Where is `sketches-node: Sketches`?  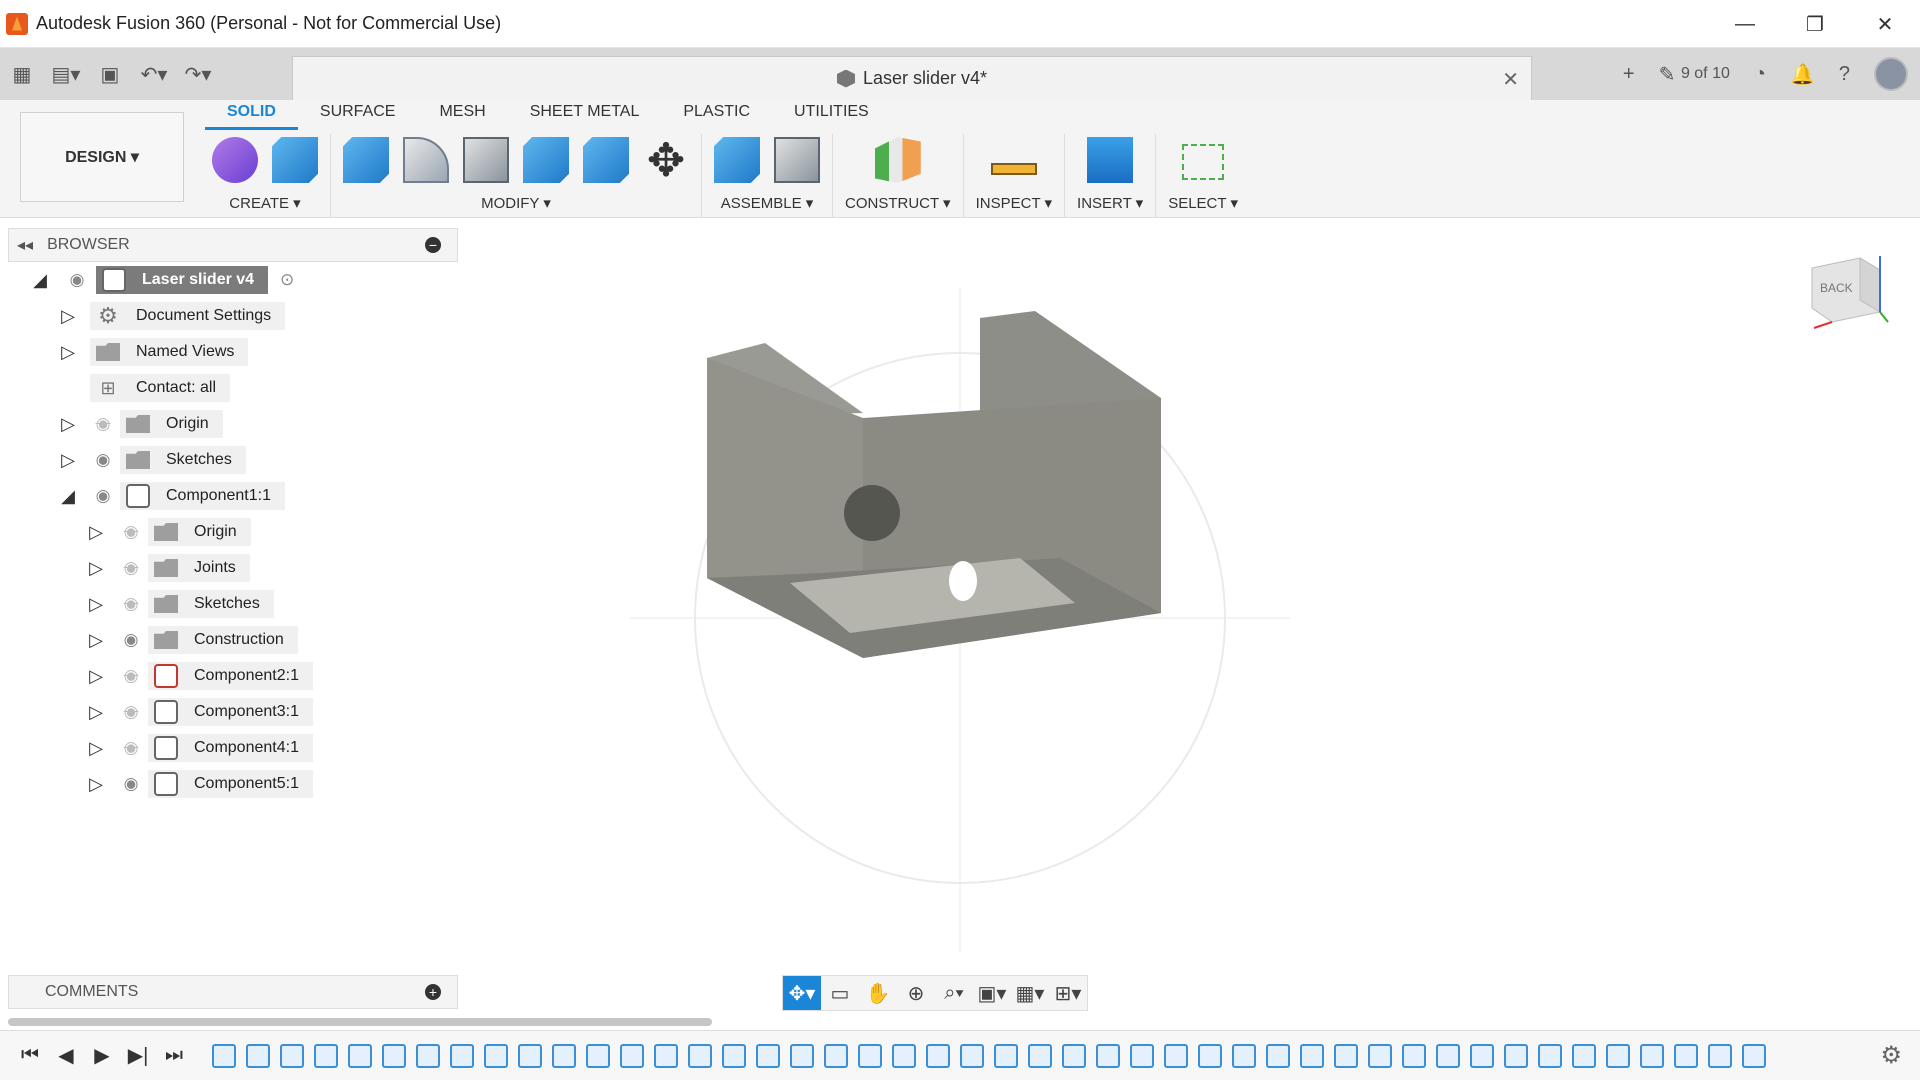 sketches-node: Sketches is located at coordinates (183, 460).